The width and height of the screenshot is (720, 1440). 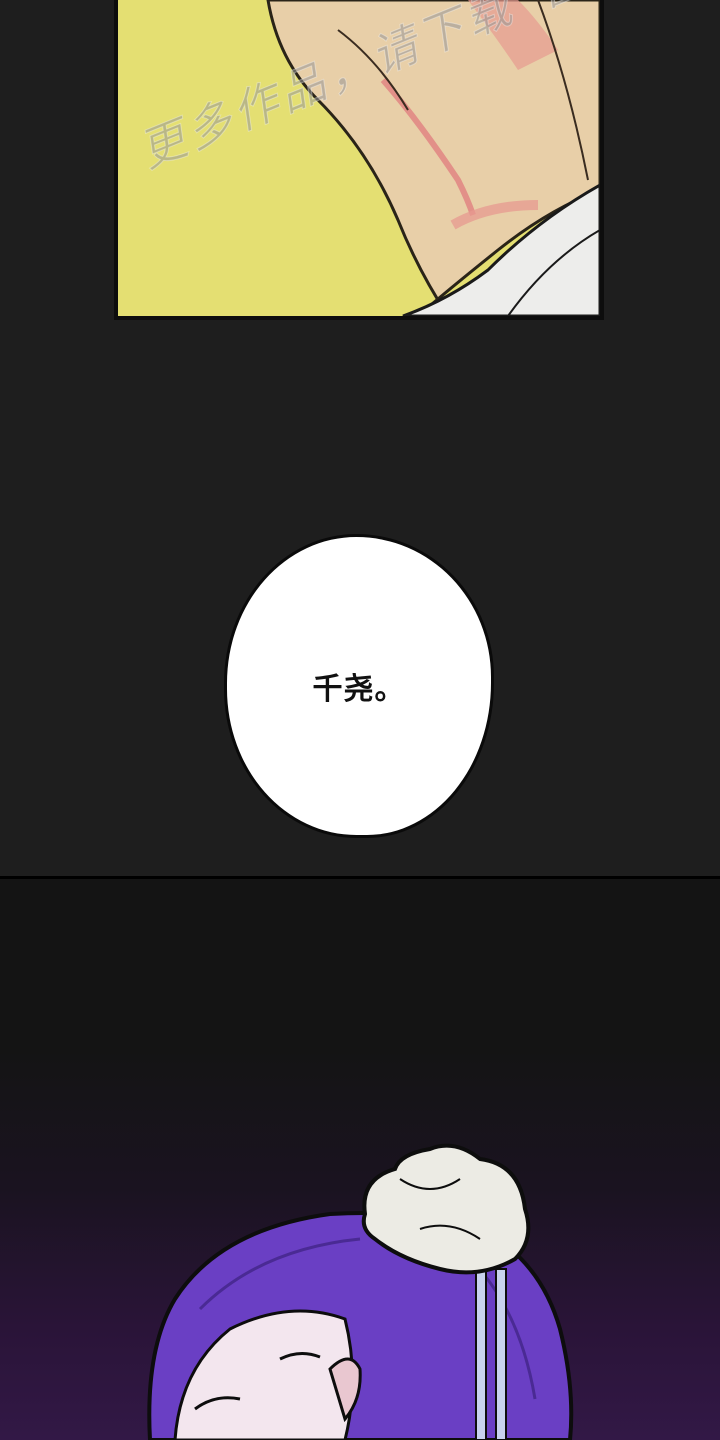 What do you see at coordinates (360, 1291) in the screenshot?
I see `character-illustration` at bounding box center [360, 1291].